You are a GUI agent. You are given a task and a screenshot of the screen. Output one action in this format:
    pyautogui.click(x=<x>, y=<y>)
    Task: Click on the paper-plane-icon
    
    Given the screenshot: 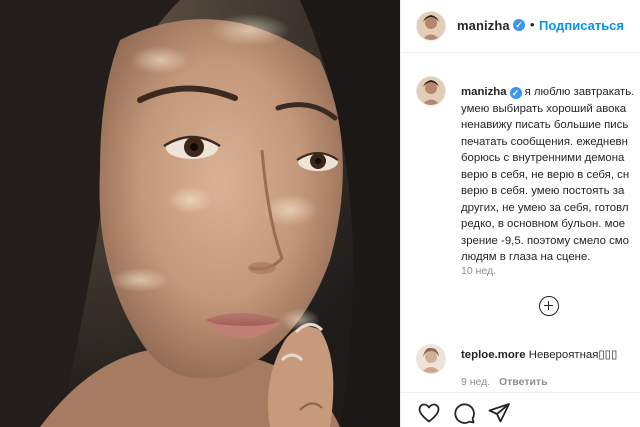 What is the action you would take?
    pyautogui.click(x=499, y=413)
    